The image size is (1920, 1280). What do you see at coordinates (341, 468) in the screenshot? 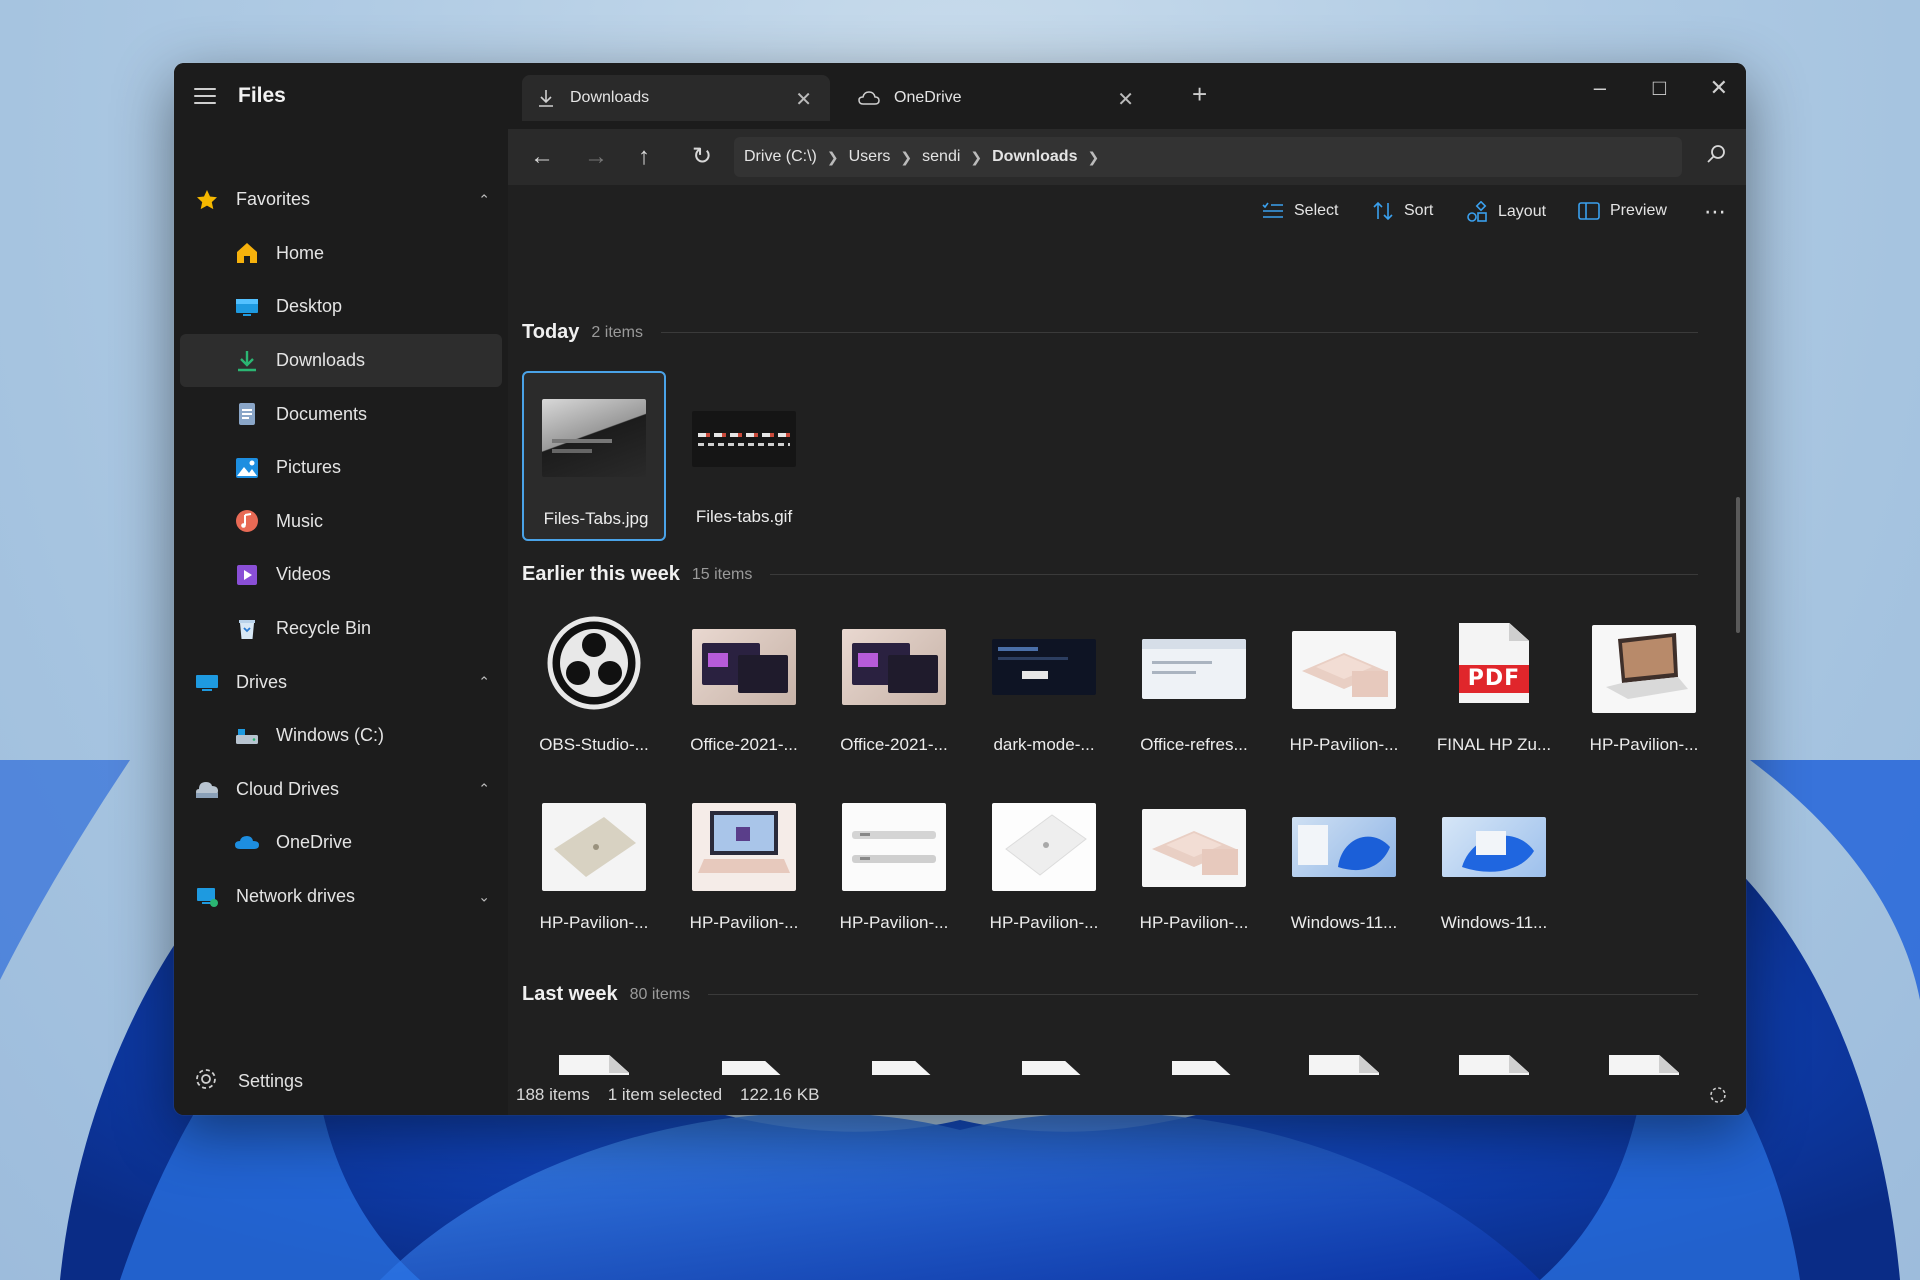
I see `sidebar-item-pictures: Pictures` at bounding box center [341, 468].